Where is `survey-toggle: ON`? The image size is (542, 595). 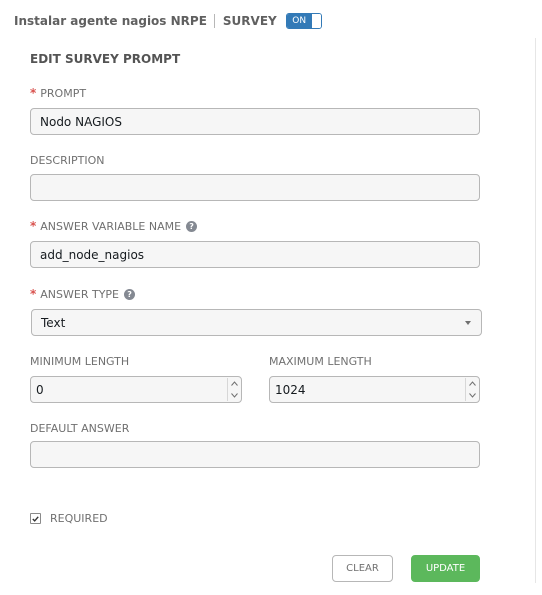 survey-toggle: ON is located at coordinates (303, 21).